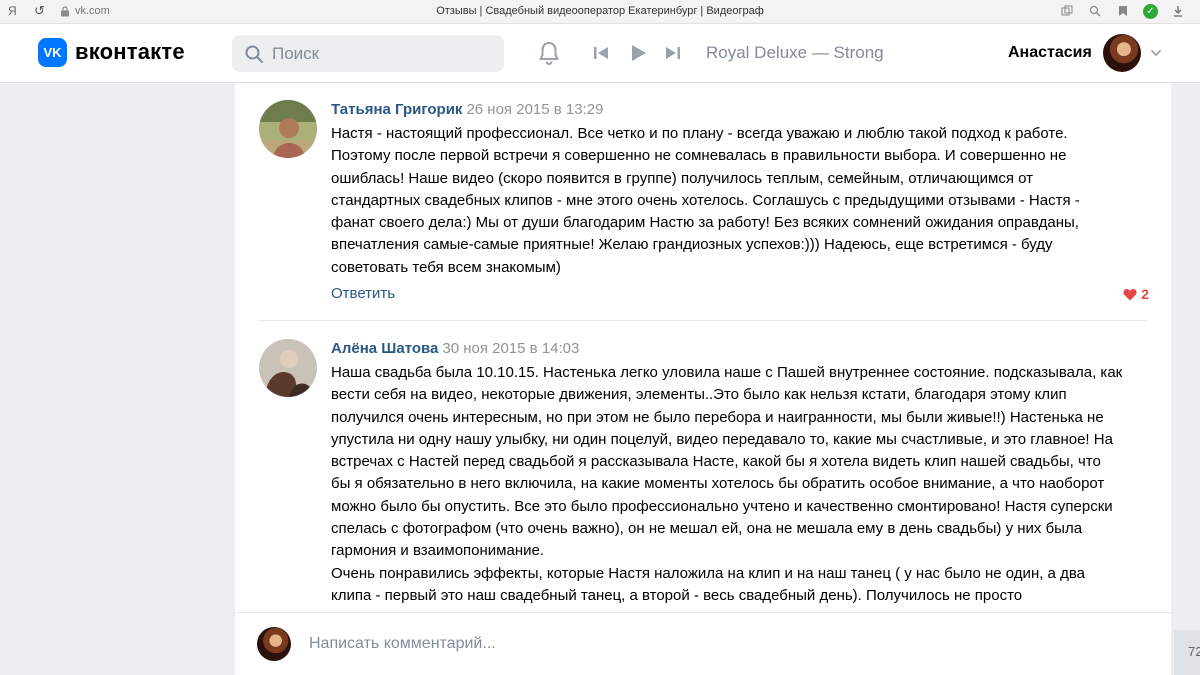 Image resolution: width=1200 pixels, height=675 pixels. What do you see at coordinates (363, 293) in the screenshot?
I see `reply-button: Ответить` at bounding box center [363, 293].